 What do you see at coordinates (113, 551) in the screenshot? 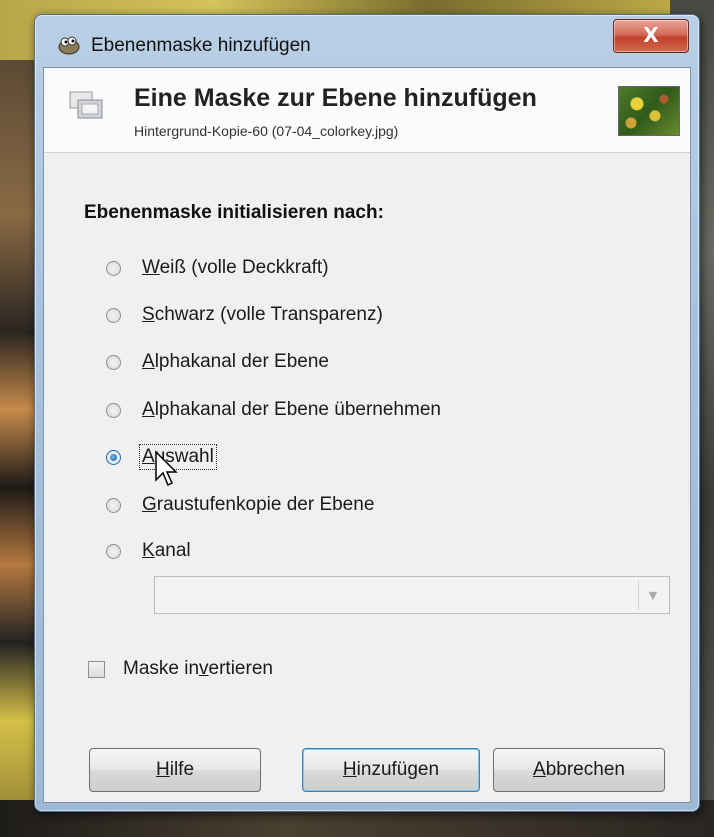
I see `radio-channel` at bounding box center [113, 551].